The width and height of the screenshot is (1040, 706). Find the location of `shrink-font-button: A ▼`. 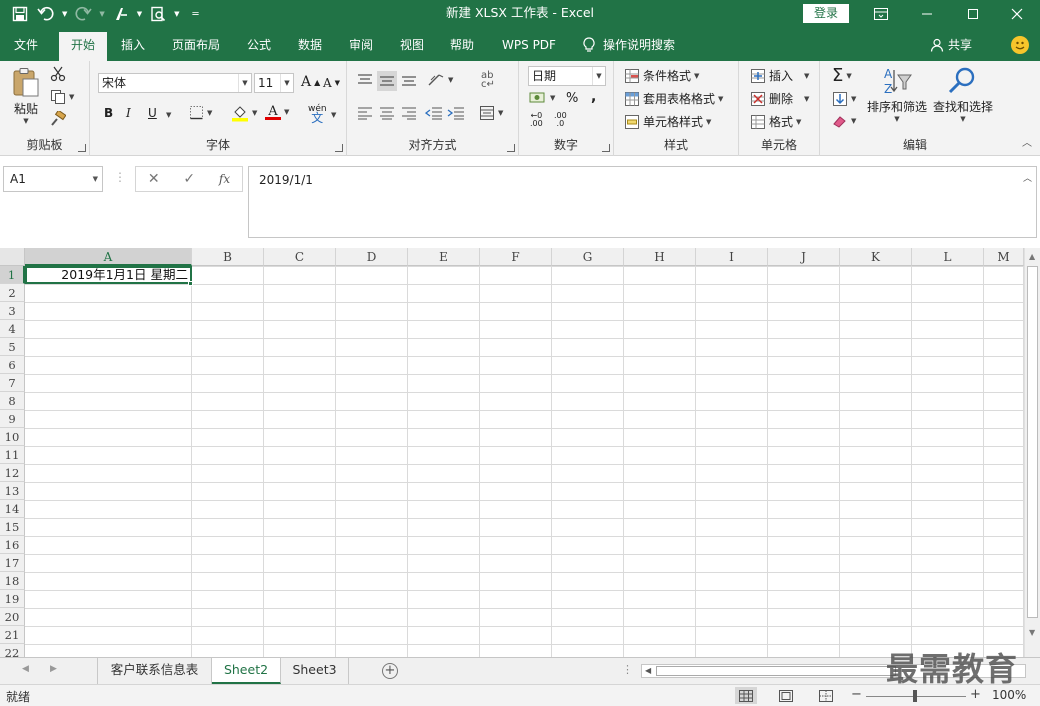

shrink-font-button: A ▼ is located at coordinates (331, 83).